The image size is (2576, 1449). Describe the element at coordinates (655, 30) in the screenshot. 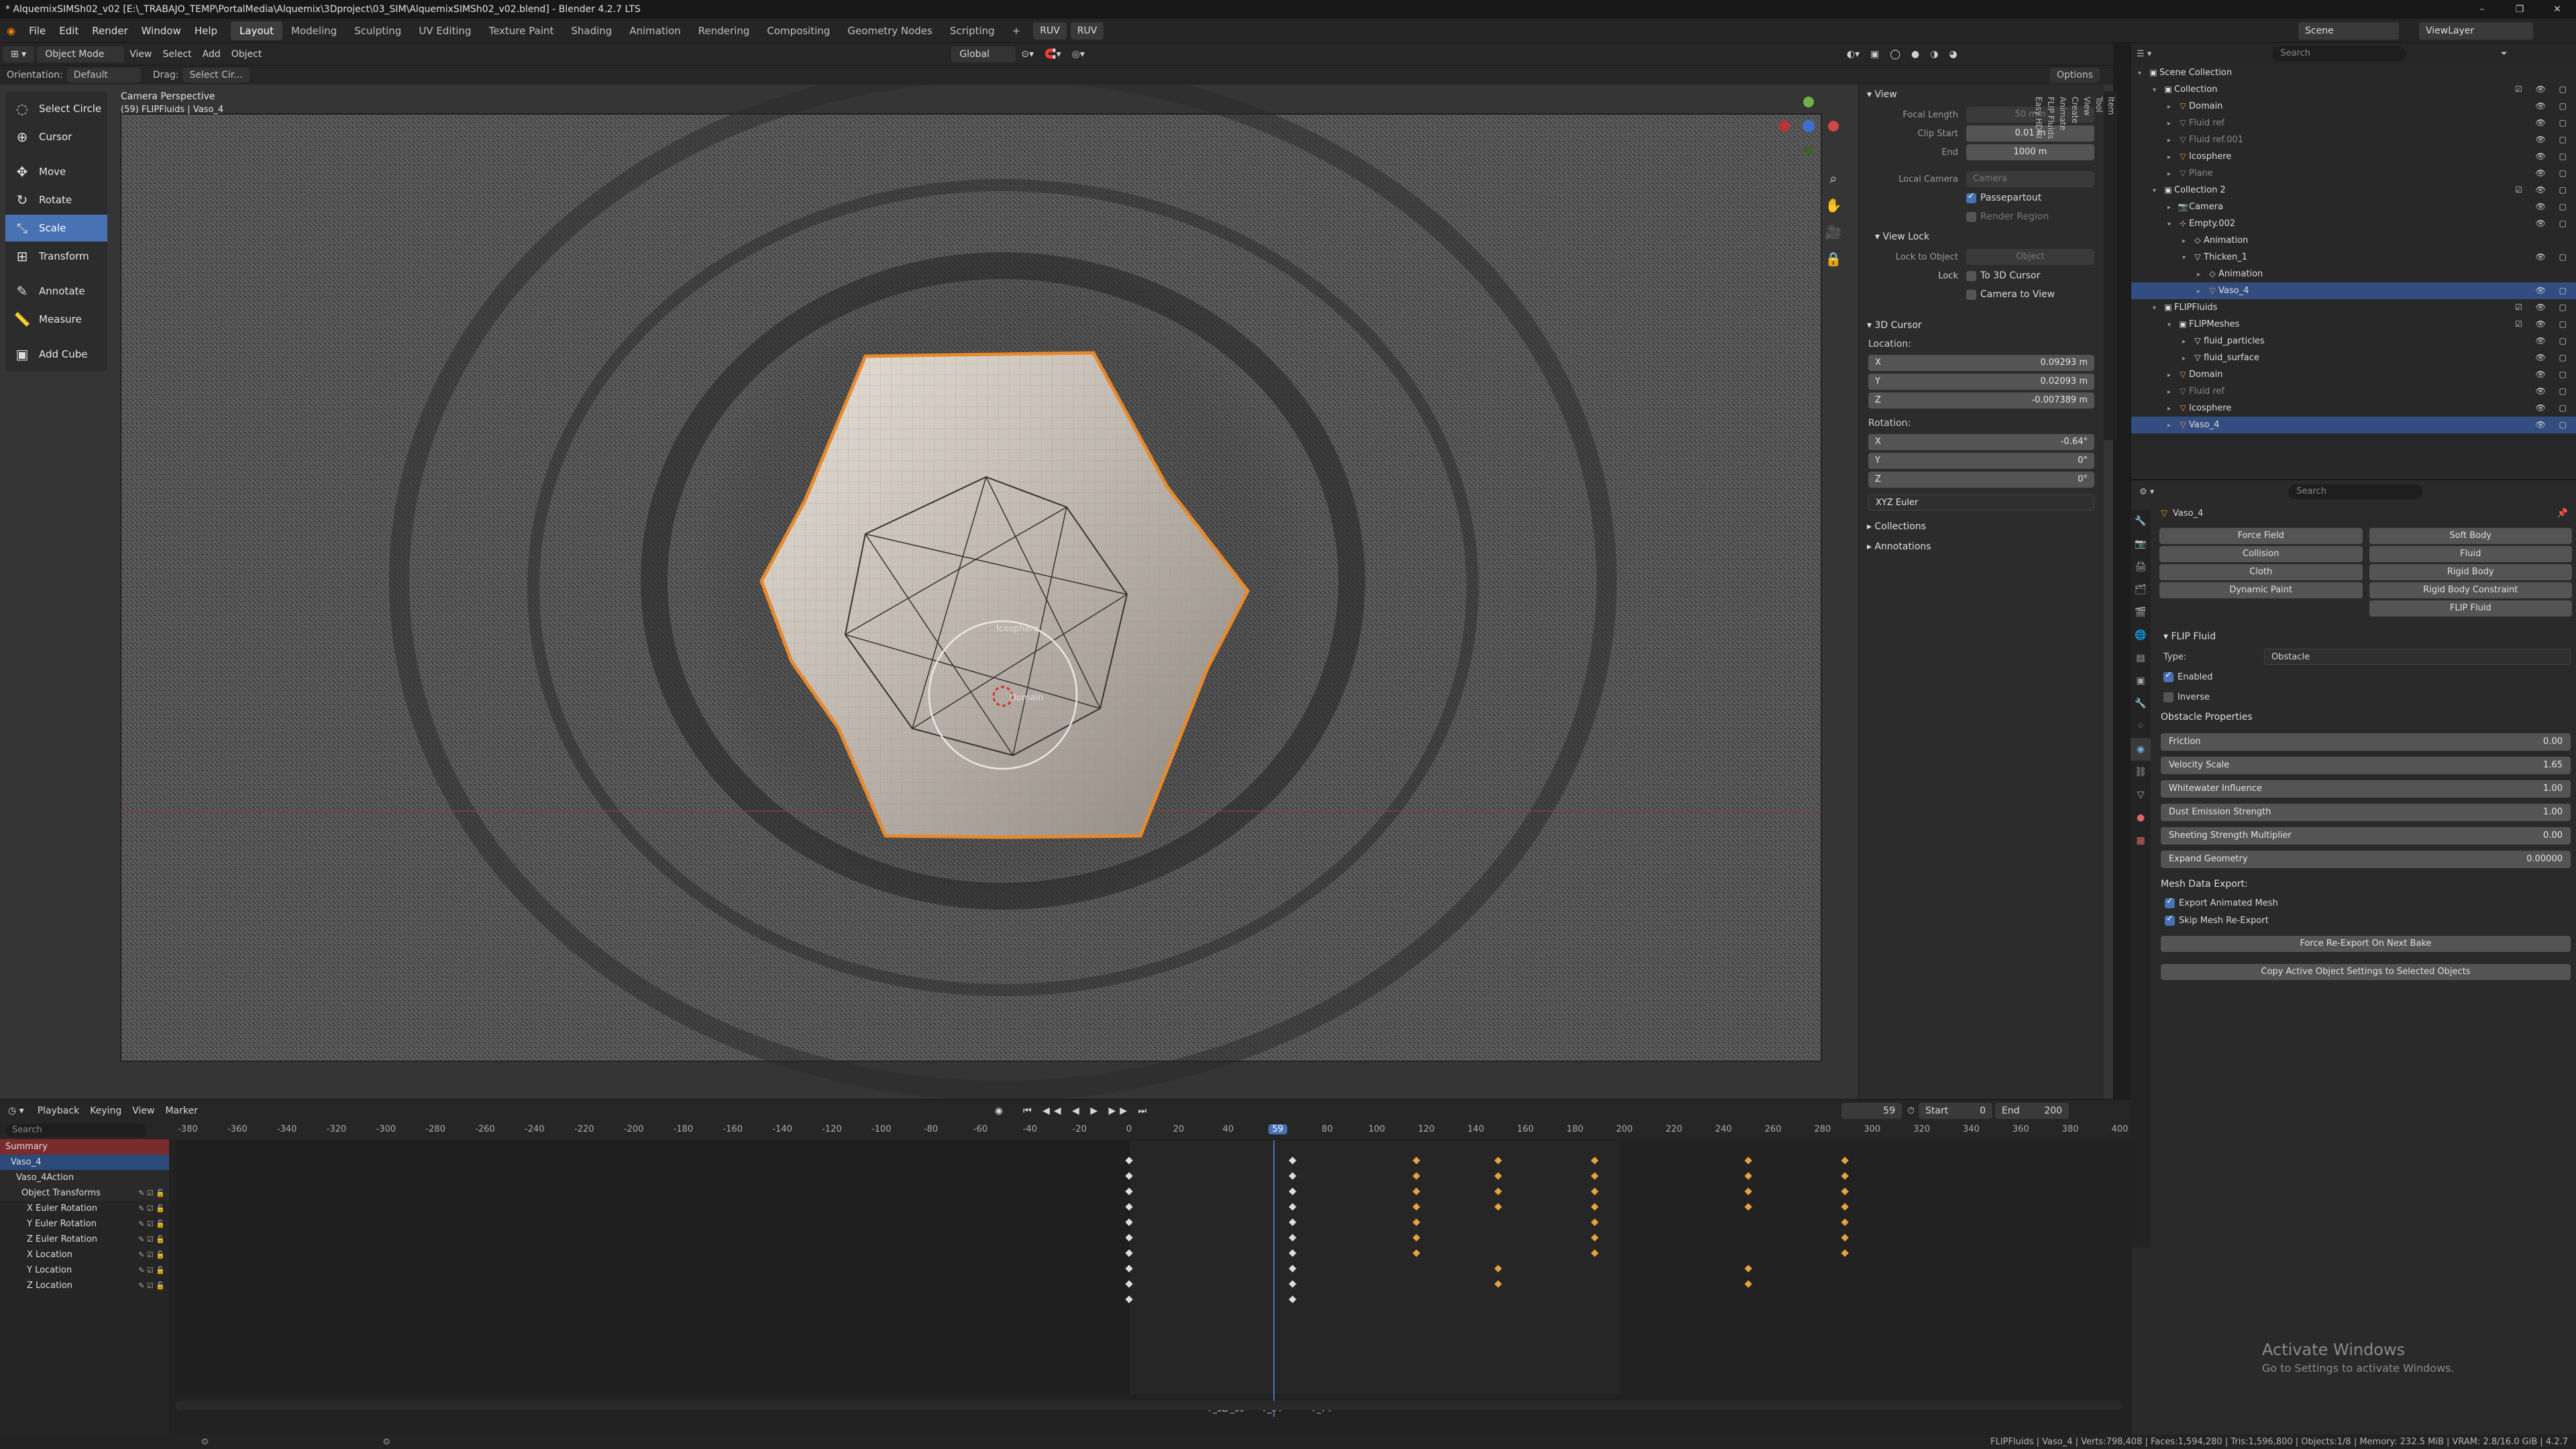

I see `workspace-tab-animation: Animation` at that location.